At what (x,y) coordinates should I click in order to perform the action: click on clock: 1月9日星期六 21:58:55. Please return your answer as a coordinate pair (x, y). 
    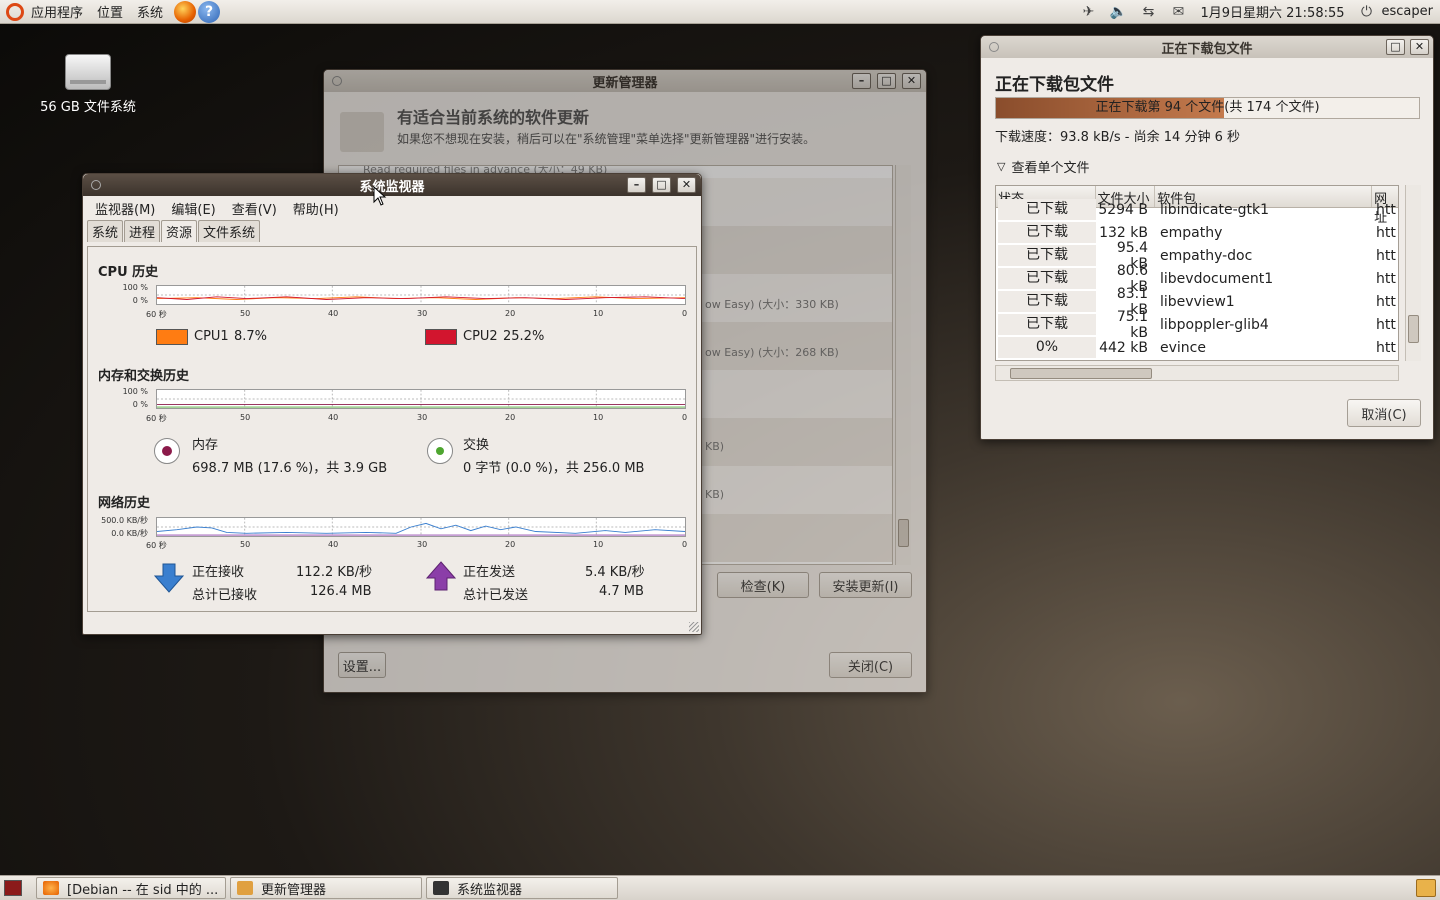
    Looking at the image, I should click on (1272, 12).